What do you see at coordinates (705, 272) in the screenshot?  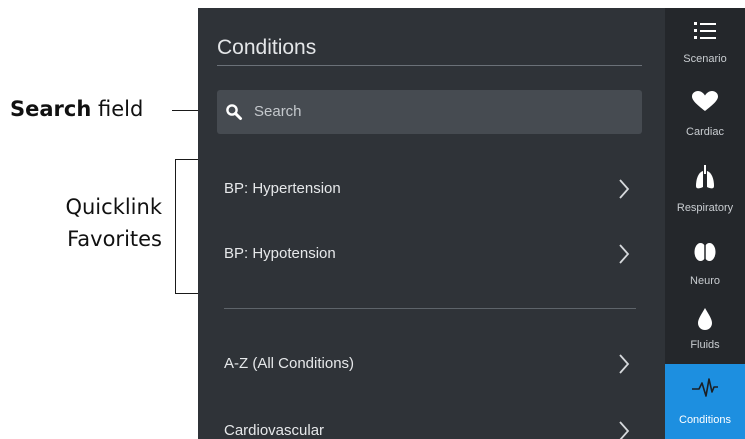 I see `nav-item-neuro: Neuro` at bounding box center [705, 272].